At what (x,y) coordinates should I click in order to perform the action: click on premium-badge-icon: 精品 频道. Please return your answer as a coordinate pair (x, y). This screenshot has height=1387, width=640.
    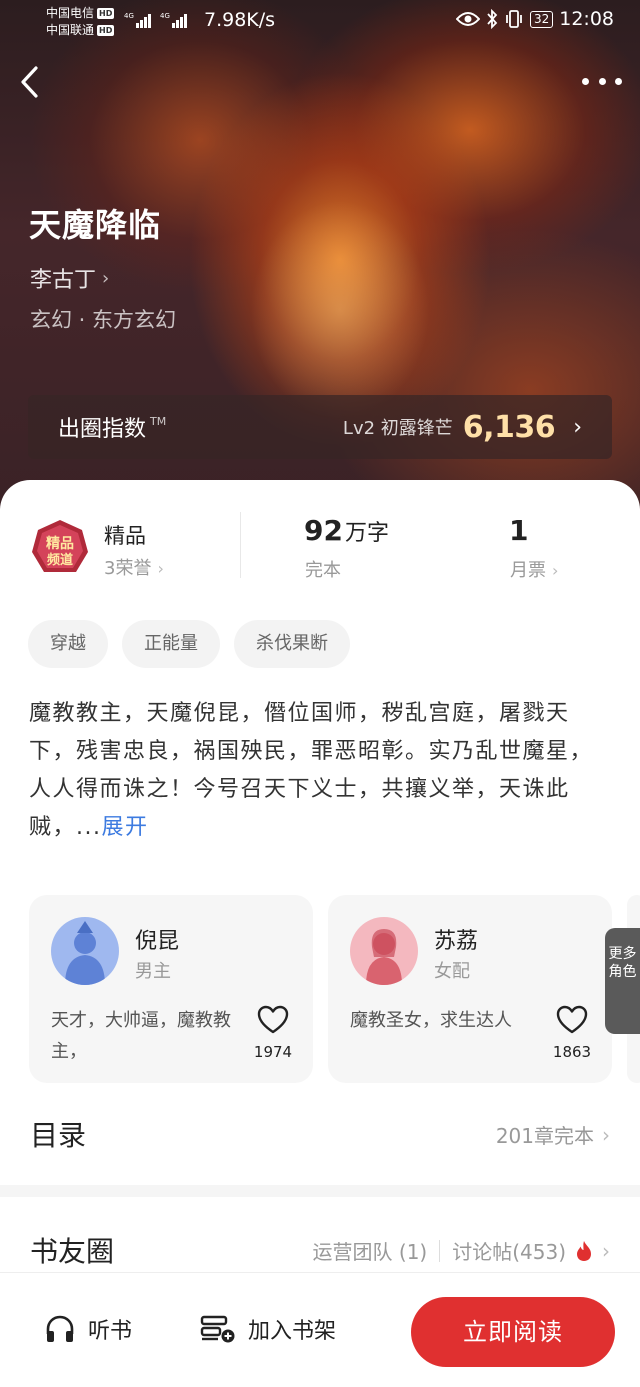
    Looking at the image, I should click on (60, 548).